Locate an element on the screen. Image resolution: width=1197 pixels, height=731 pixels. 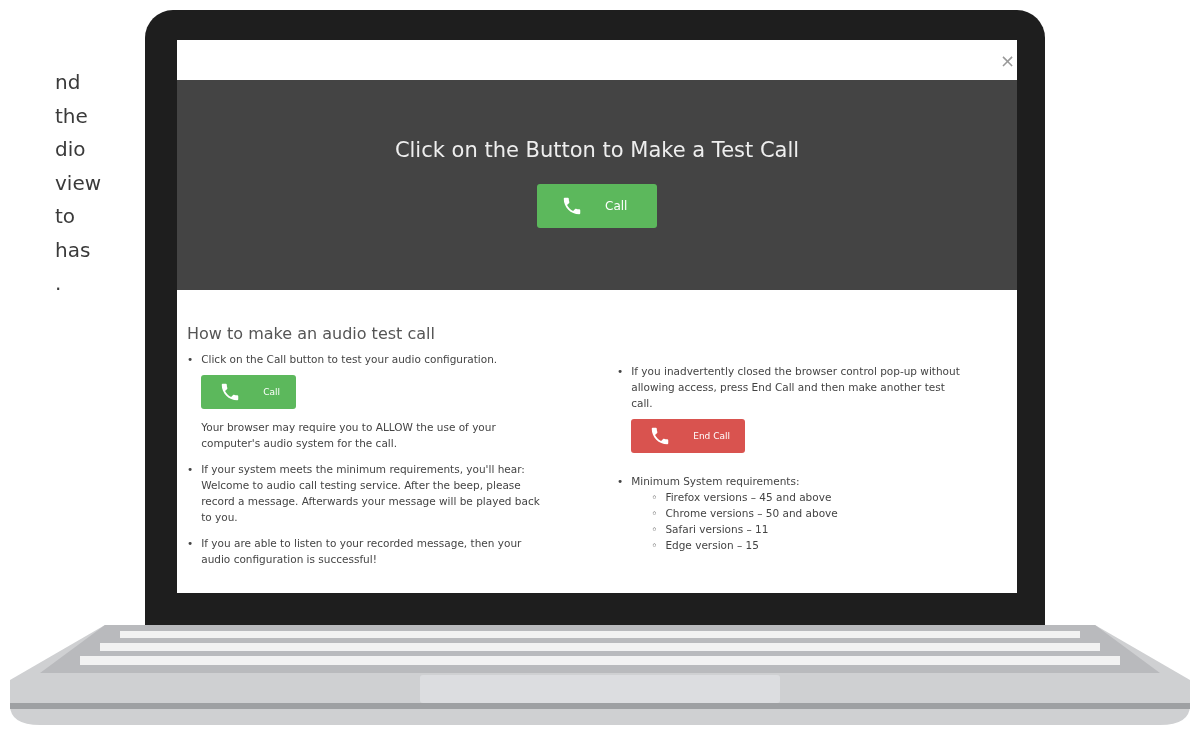
phone-icon is located at coordinates (572, 206).